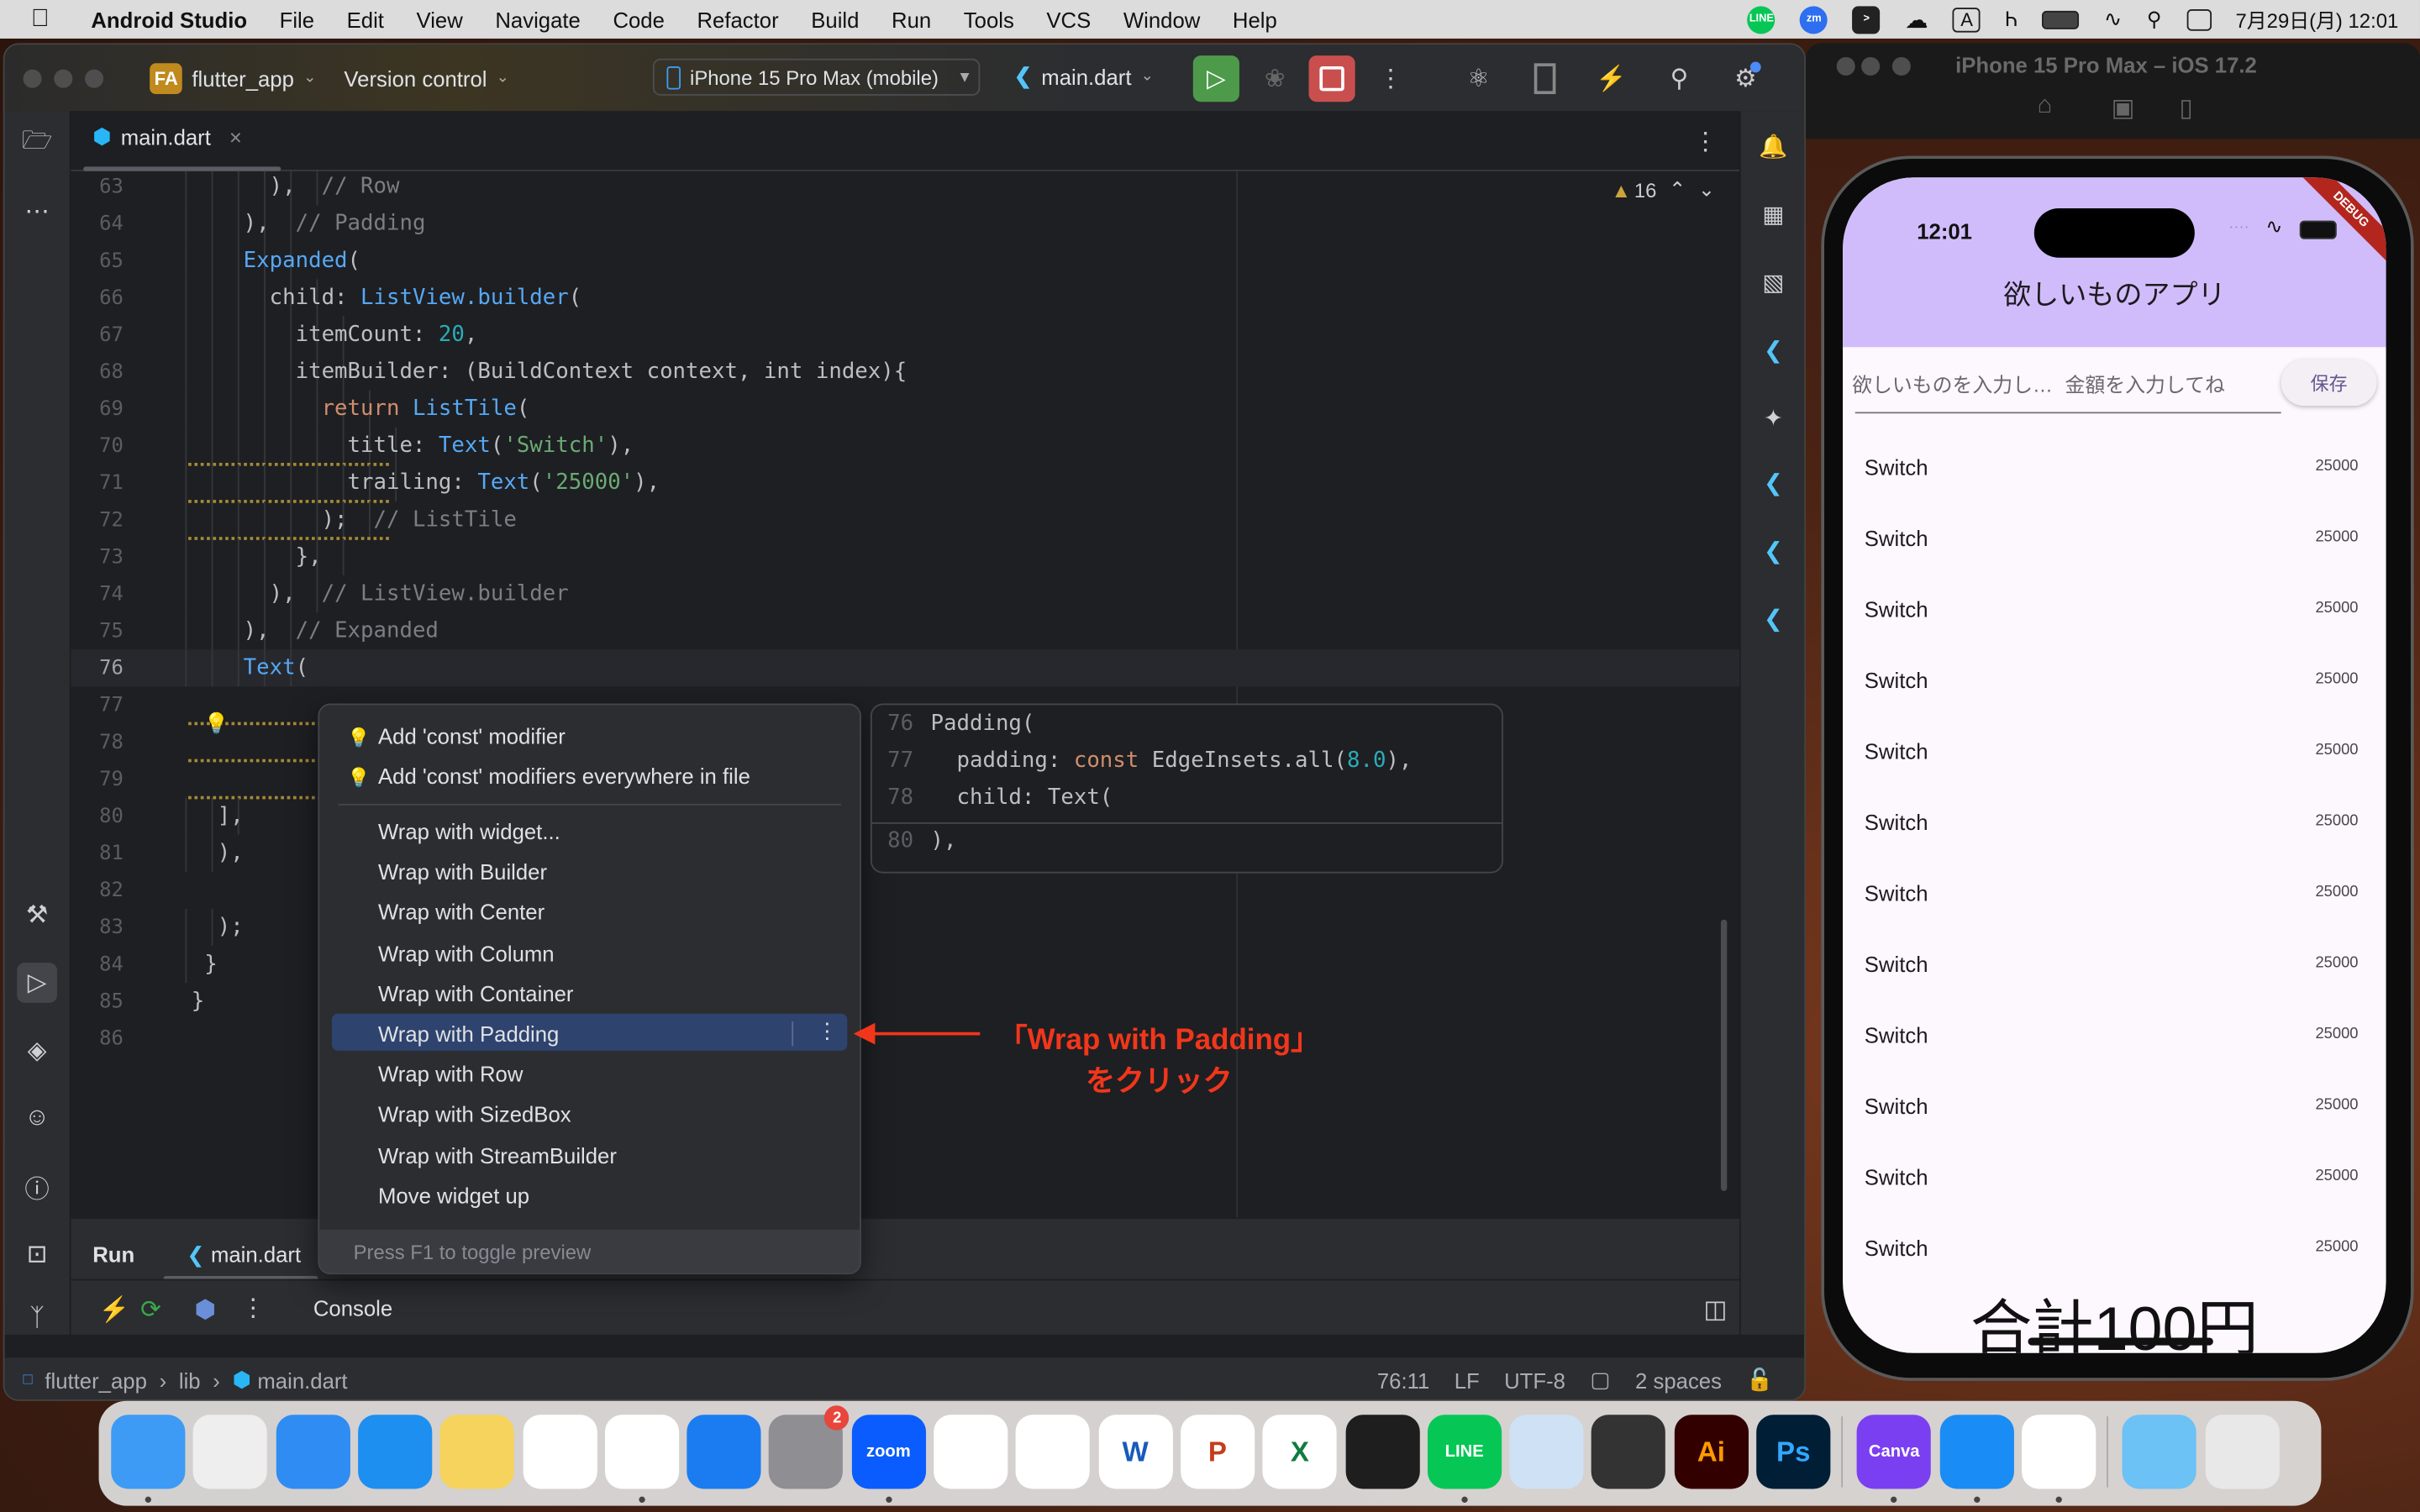 This screenshot has width=2420, height=1512. I want to click on inspection-widget: ▲ 16 ⌃ ⌄, so click(1663, 189).